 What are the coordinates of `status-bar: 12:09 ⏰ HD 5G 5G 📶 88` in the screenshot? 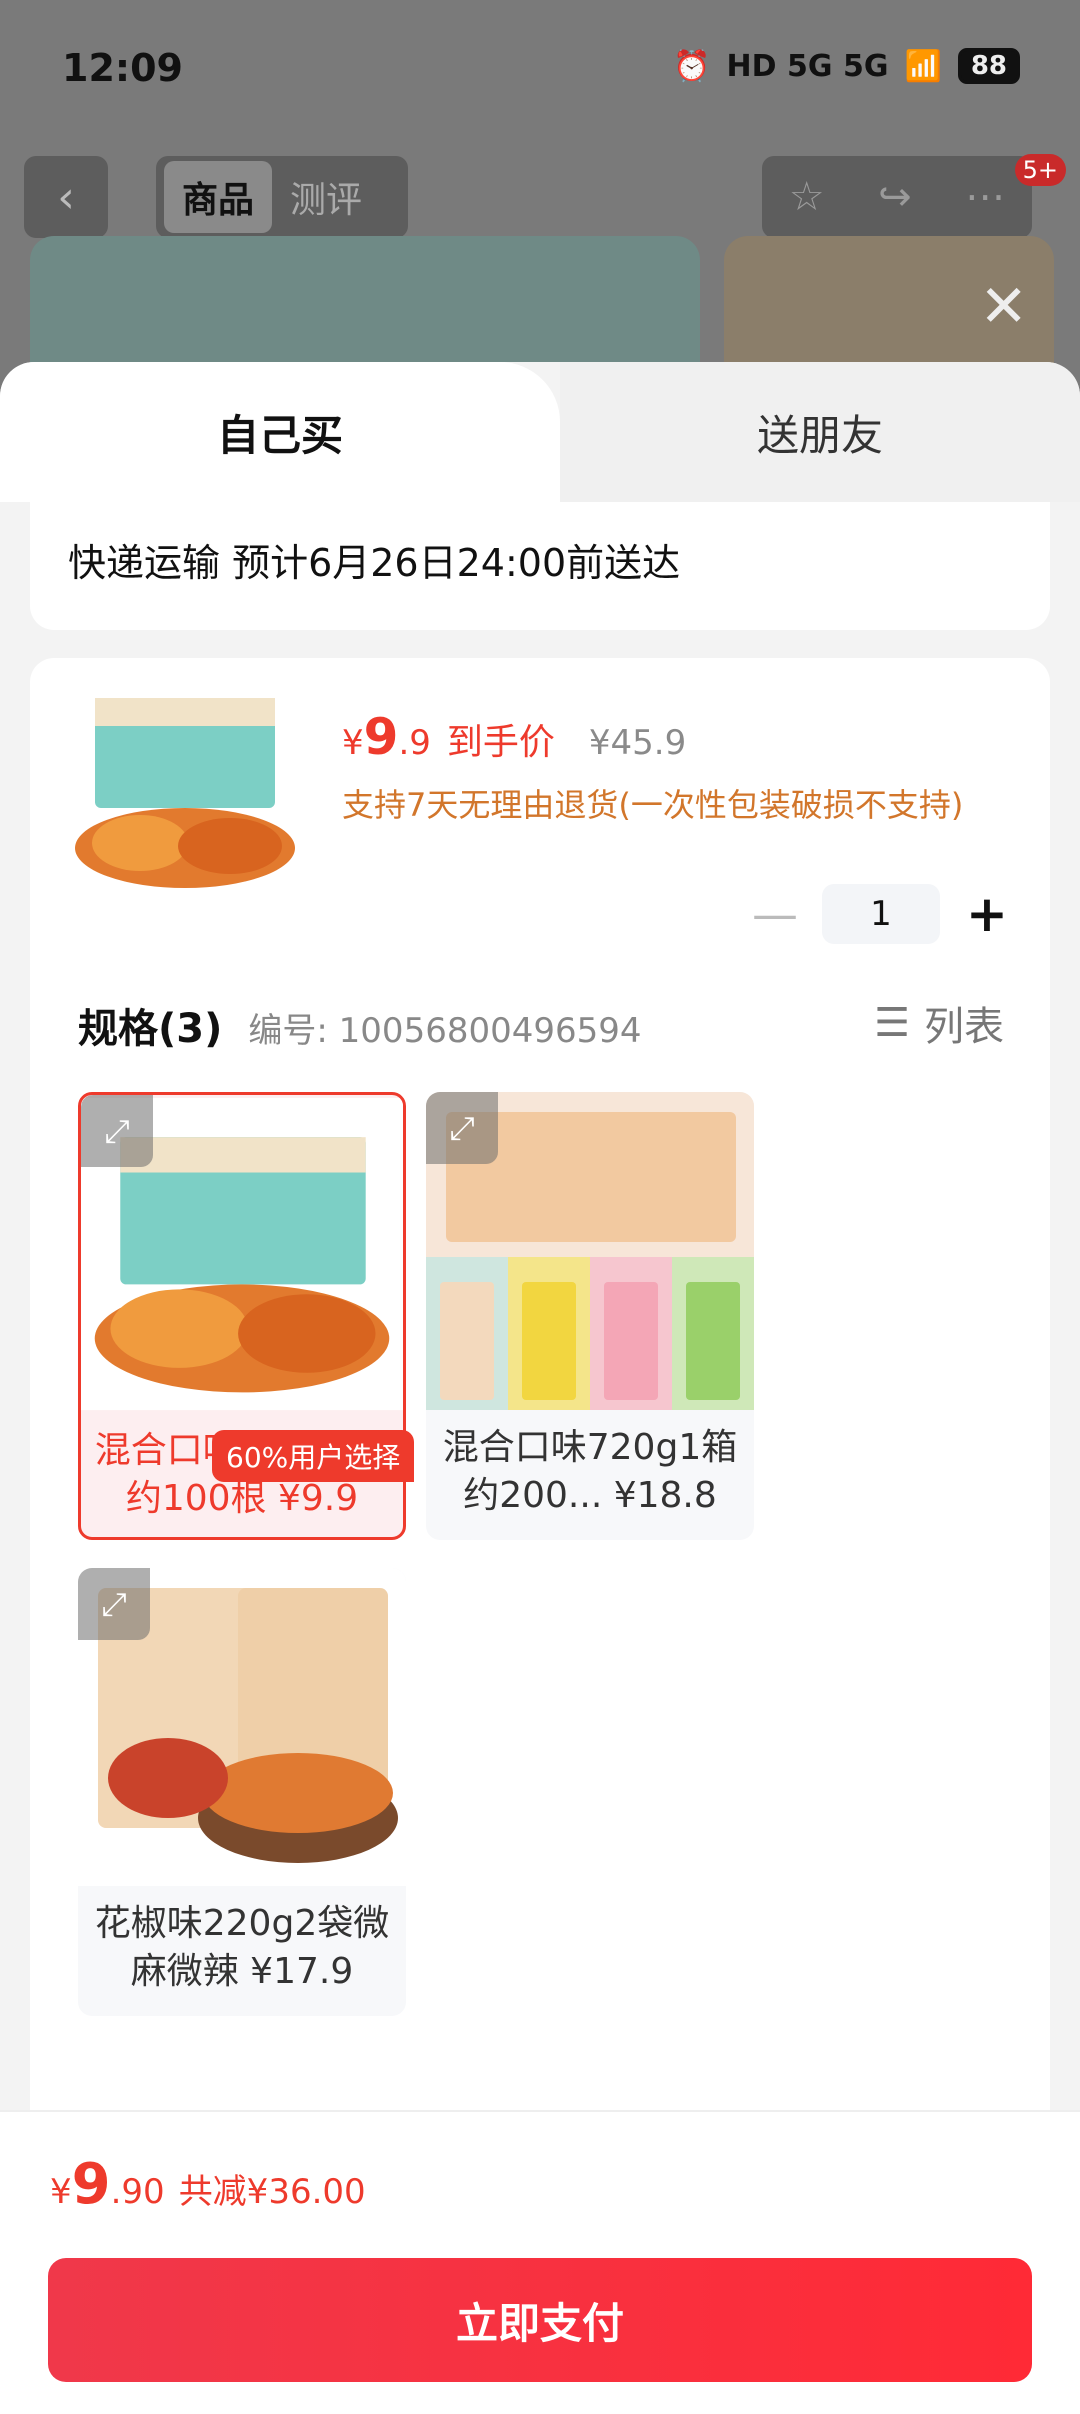 It's located at (540, 70).